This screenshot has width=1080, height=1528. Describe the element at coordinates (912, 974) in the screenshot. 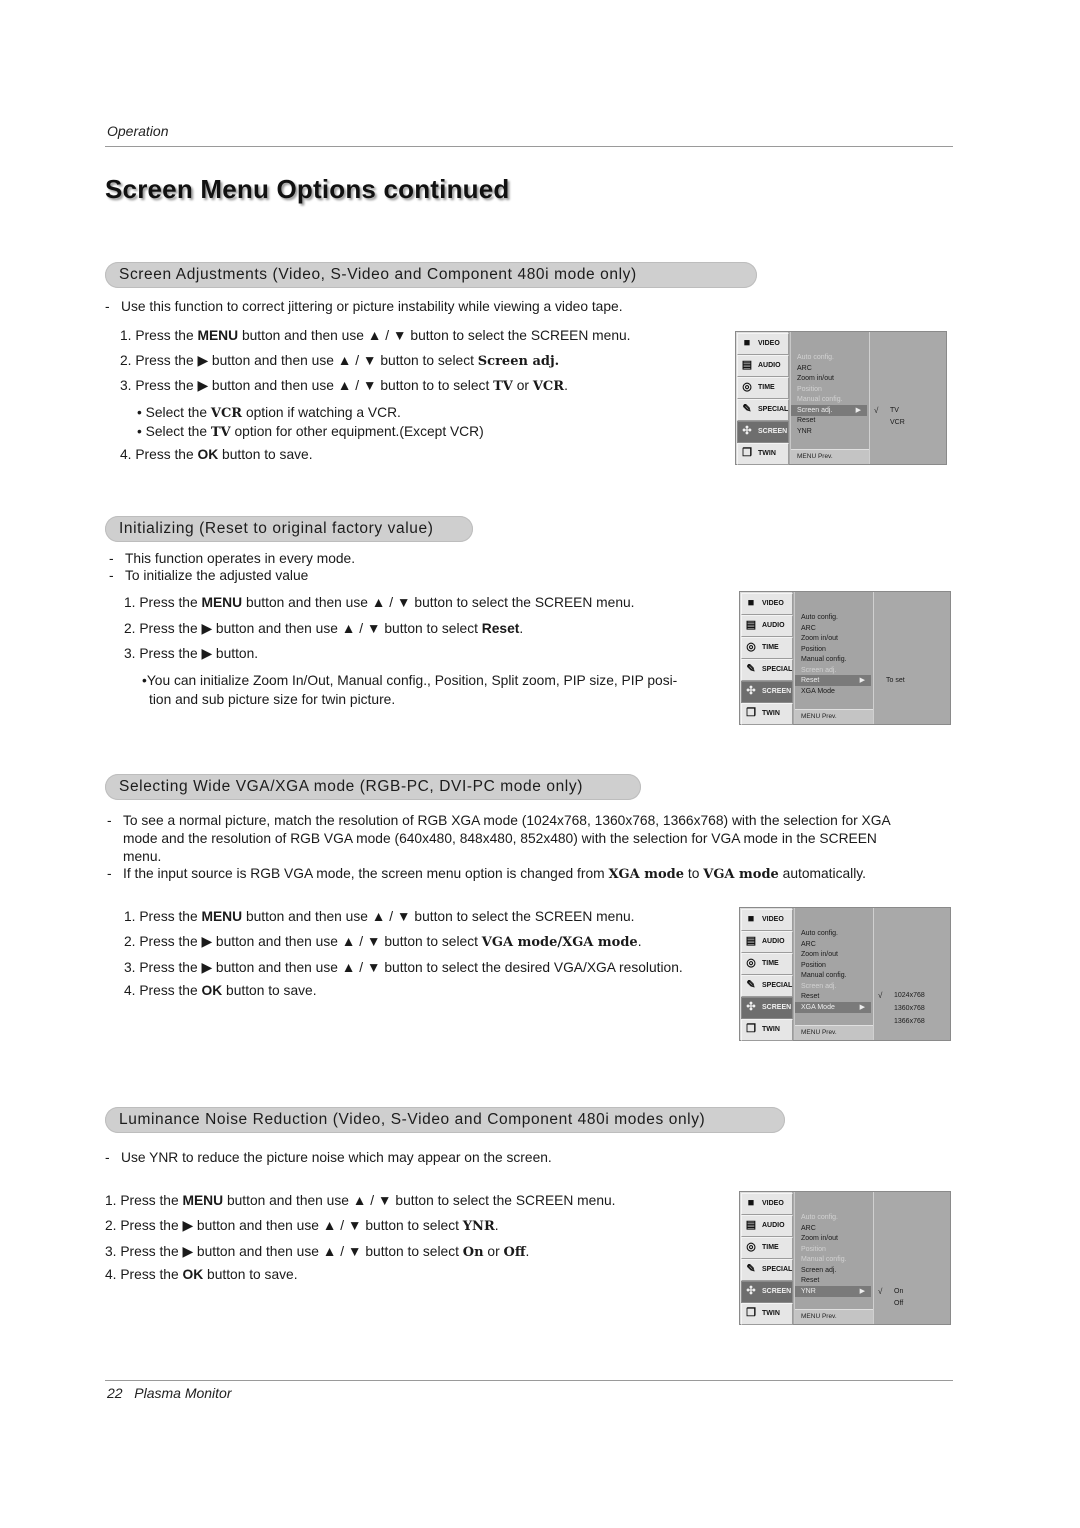

I see `osd-submenu-options: √ 1024x768 1360x768 1366x768` at that location.